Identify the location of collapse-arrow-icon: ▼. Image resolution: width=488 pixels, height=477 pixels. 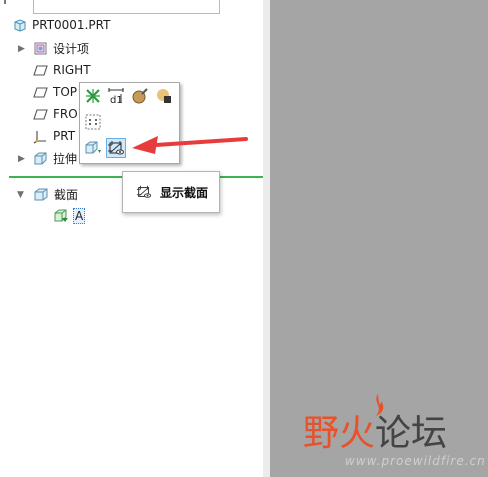
(20, 195).